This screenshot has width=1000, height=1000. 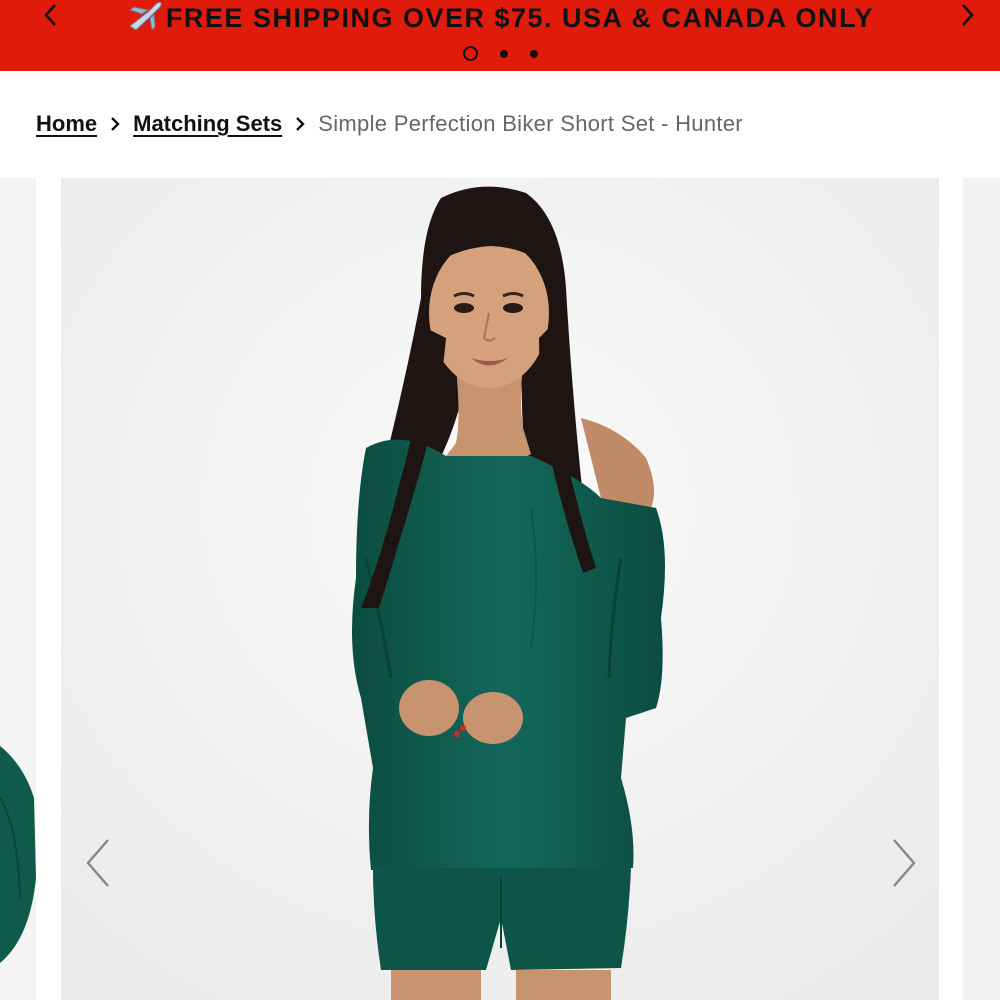 What do you see at coordinates (981, 589) in the screenshot?
I see `next-image-thumbnail` at bounding box center [981, 589].